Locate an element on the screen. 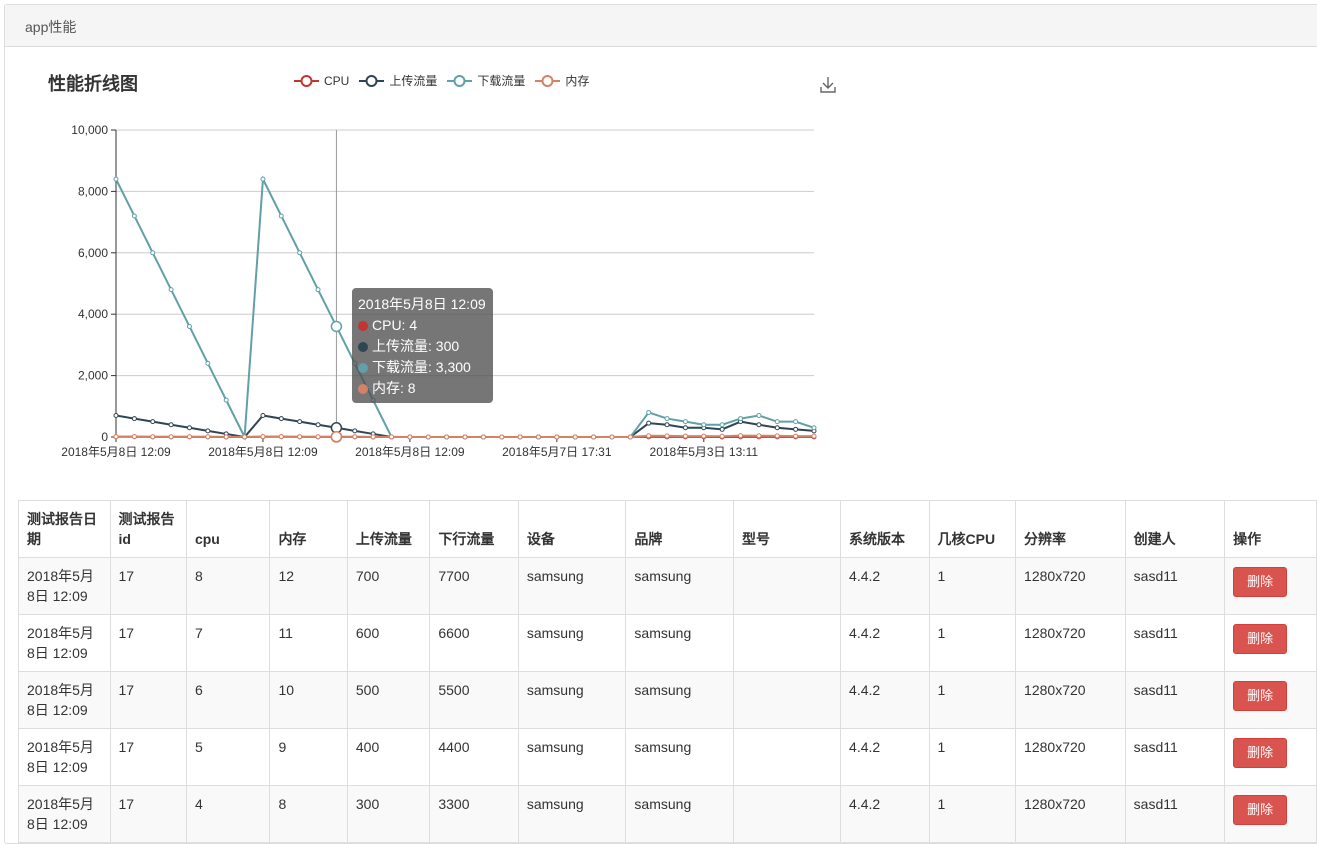  column-header: 测试报告id is located at coordinates (148, 529).